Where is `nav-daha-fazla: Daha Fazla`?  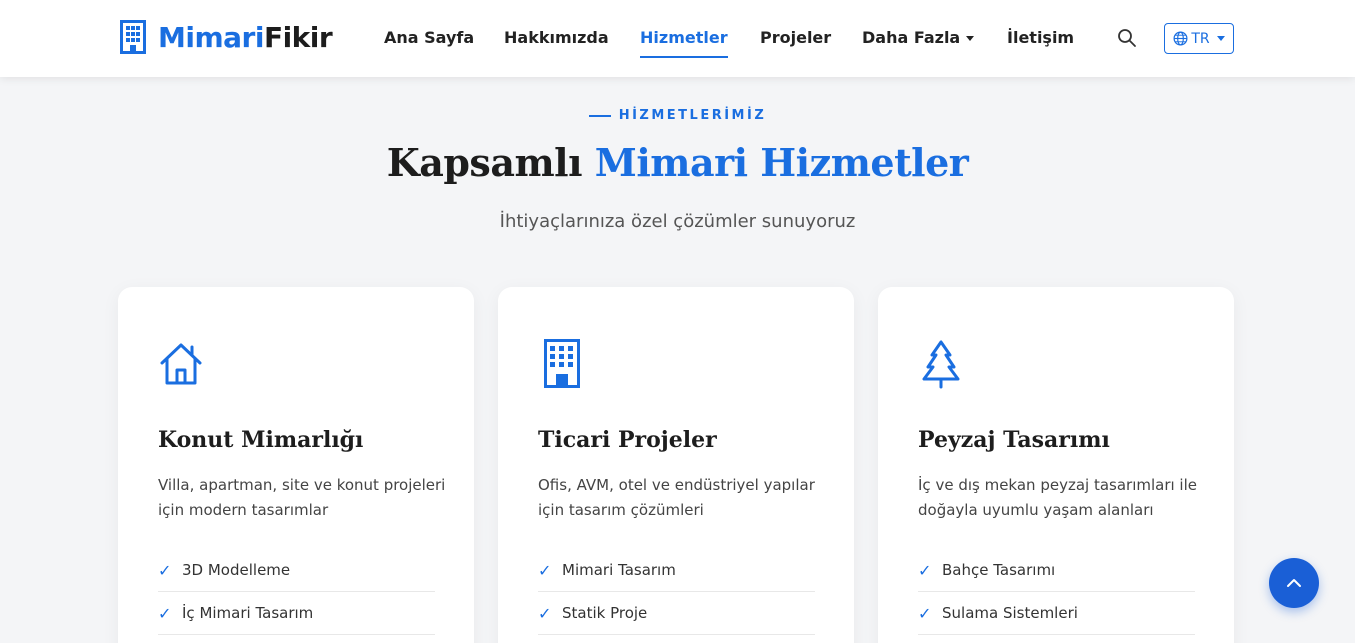
nav-daha-fazla: Daha Fazla is located at coordinates (918, 37).